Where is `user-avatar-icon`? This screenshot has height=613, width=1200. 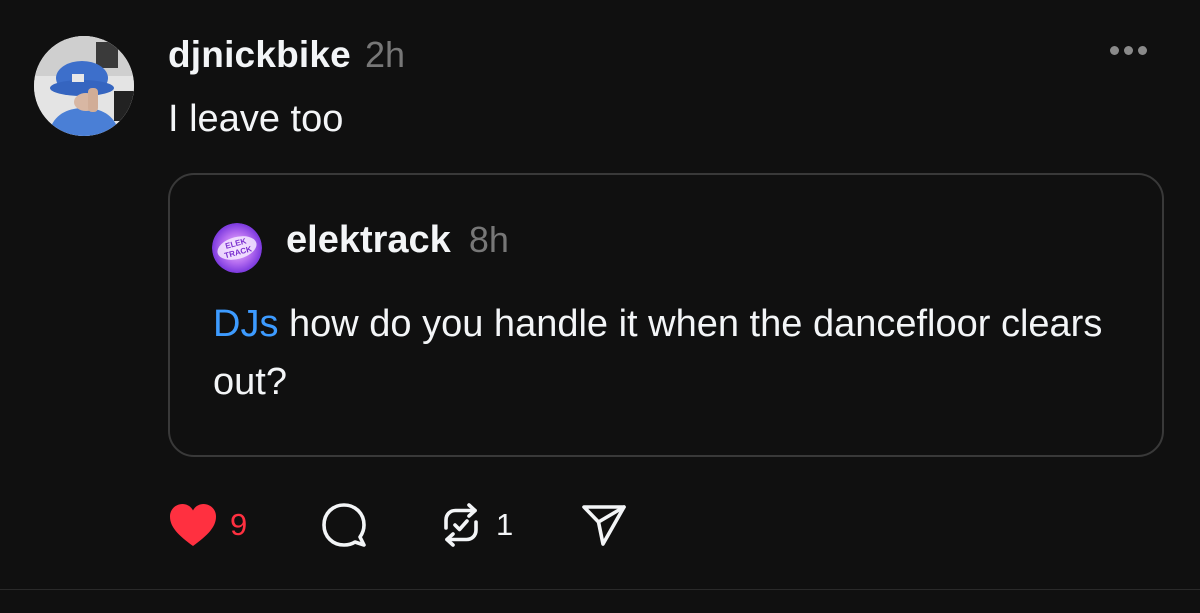
user-avatar-icon is located at coordinates (84, 86).